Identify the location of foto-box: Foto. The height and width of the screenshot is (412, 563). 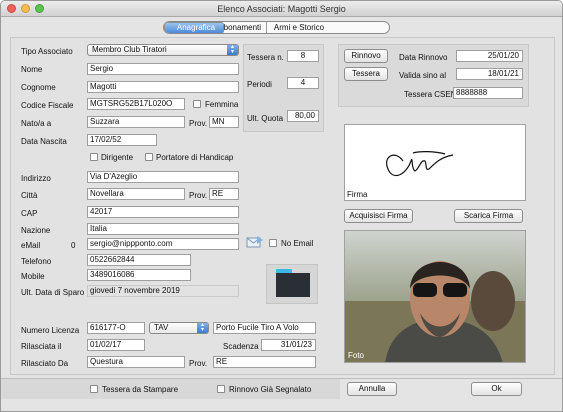
(435, 296).